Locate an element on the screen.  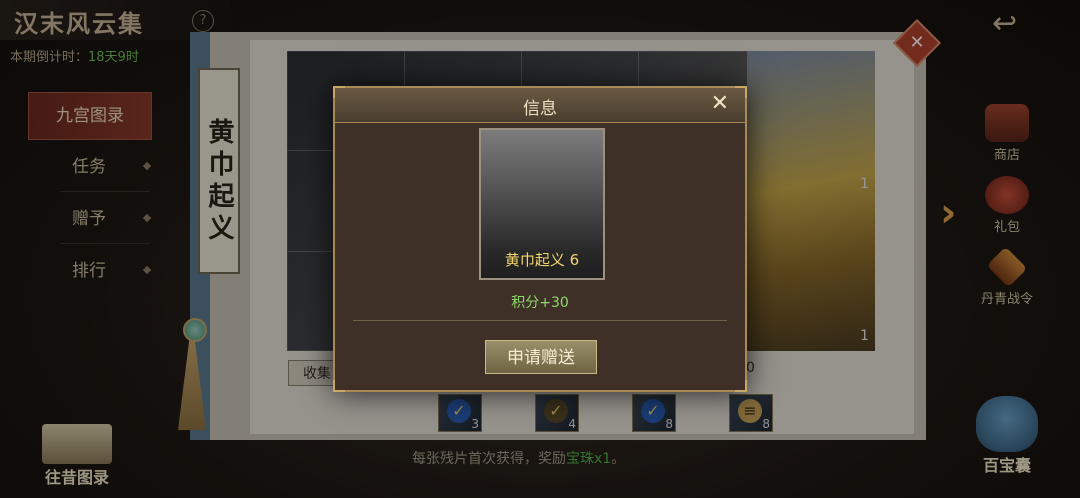
close-icon: ✕ is located at coordinates (720, 103).